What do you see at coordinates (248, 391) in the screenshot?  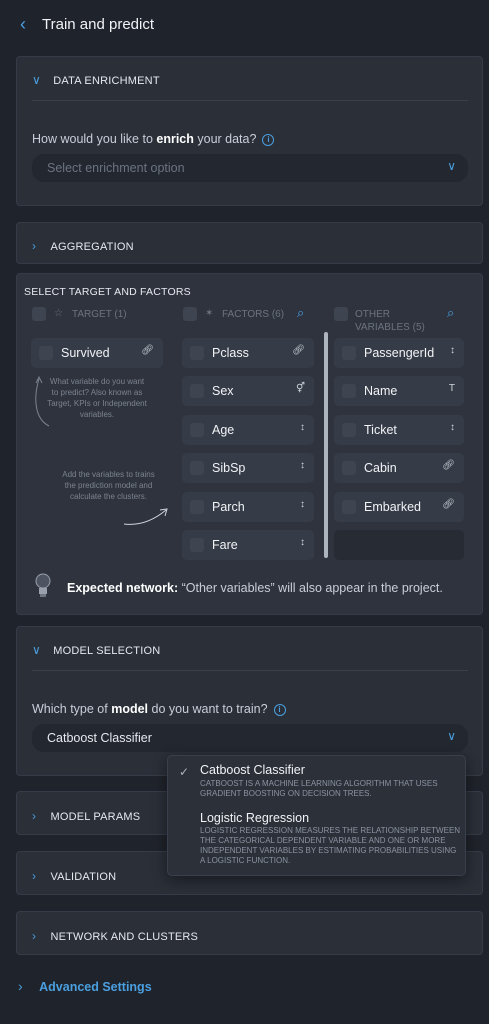 I see `factor-card: Sex ⚥` at bounding box center [248, 391].